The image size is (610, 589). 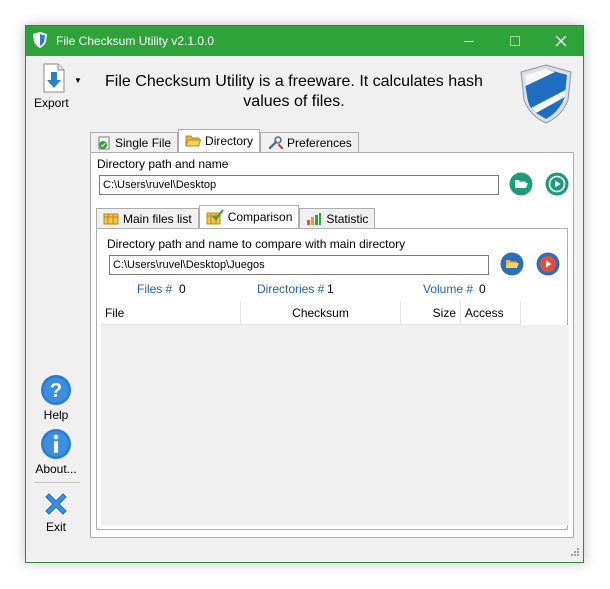 I want to click on resize-grip-icon, so click(x=574, y=553).